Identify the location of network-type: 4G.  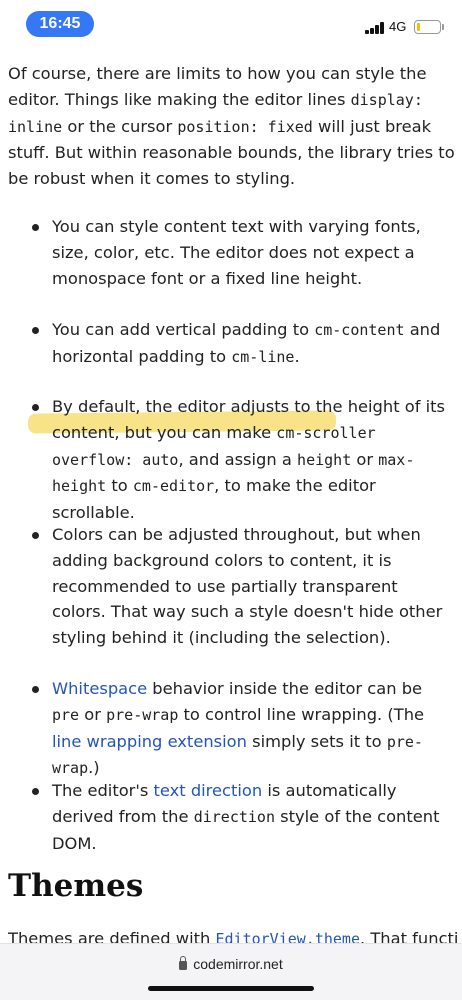
(398, 26).